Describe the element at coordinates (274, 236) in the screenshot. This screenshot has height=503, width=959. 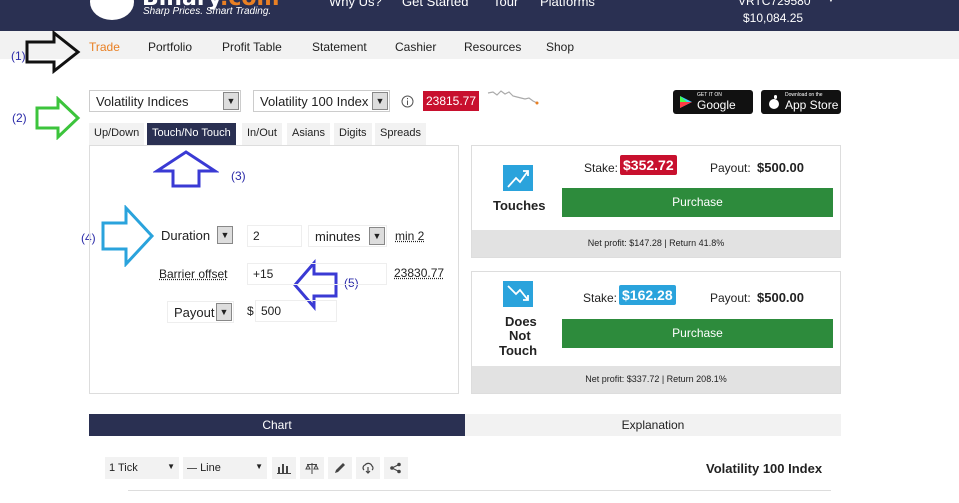
I see `duration-input: 2` at that location.